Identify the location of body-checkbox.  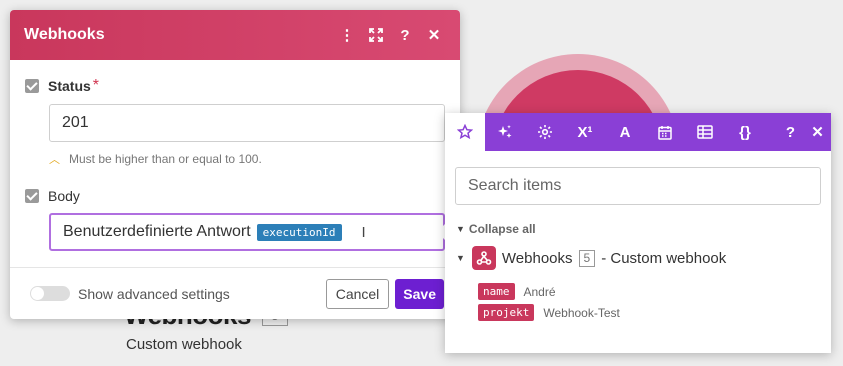
(32, 196).